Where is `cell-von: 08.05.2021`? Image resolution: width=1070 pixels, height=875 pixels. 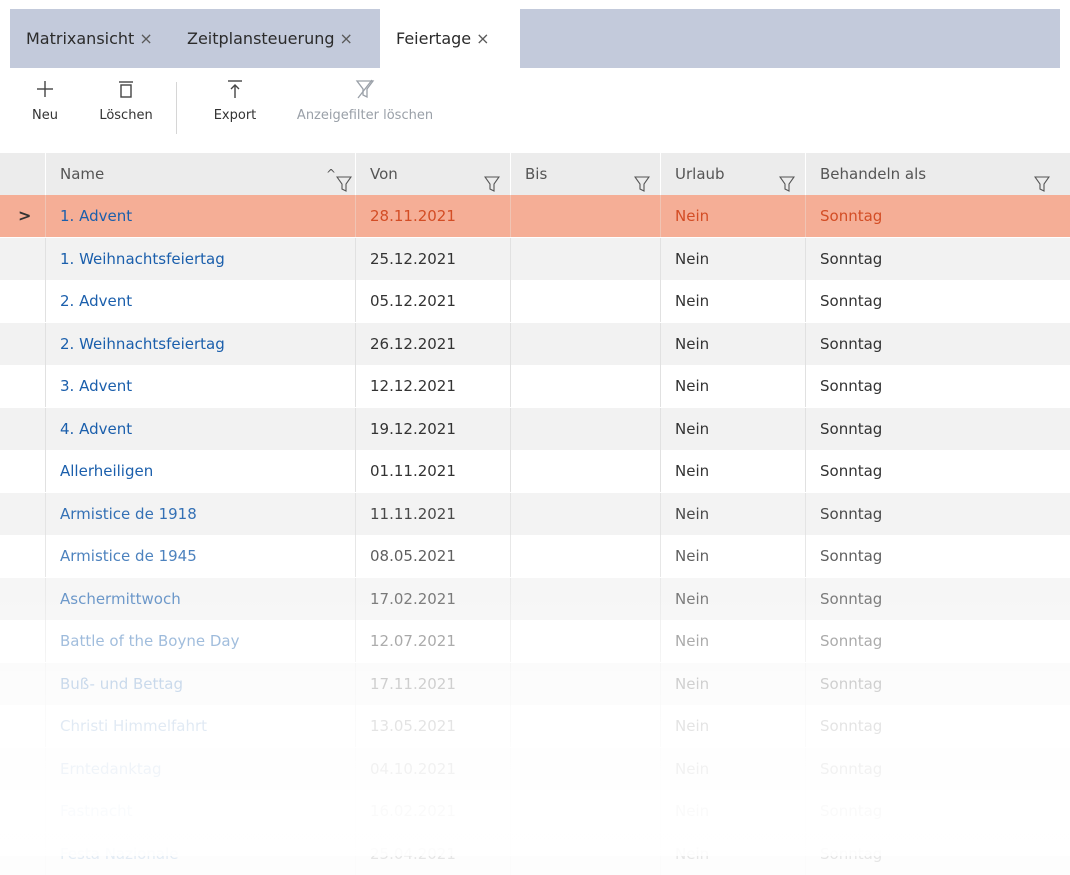
cell-von: 08.05.2021 is located at coordinates (432, 556).